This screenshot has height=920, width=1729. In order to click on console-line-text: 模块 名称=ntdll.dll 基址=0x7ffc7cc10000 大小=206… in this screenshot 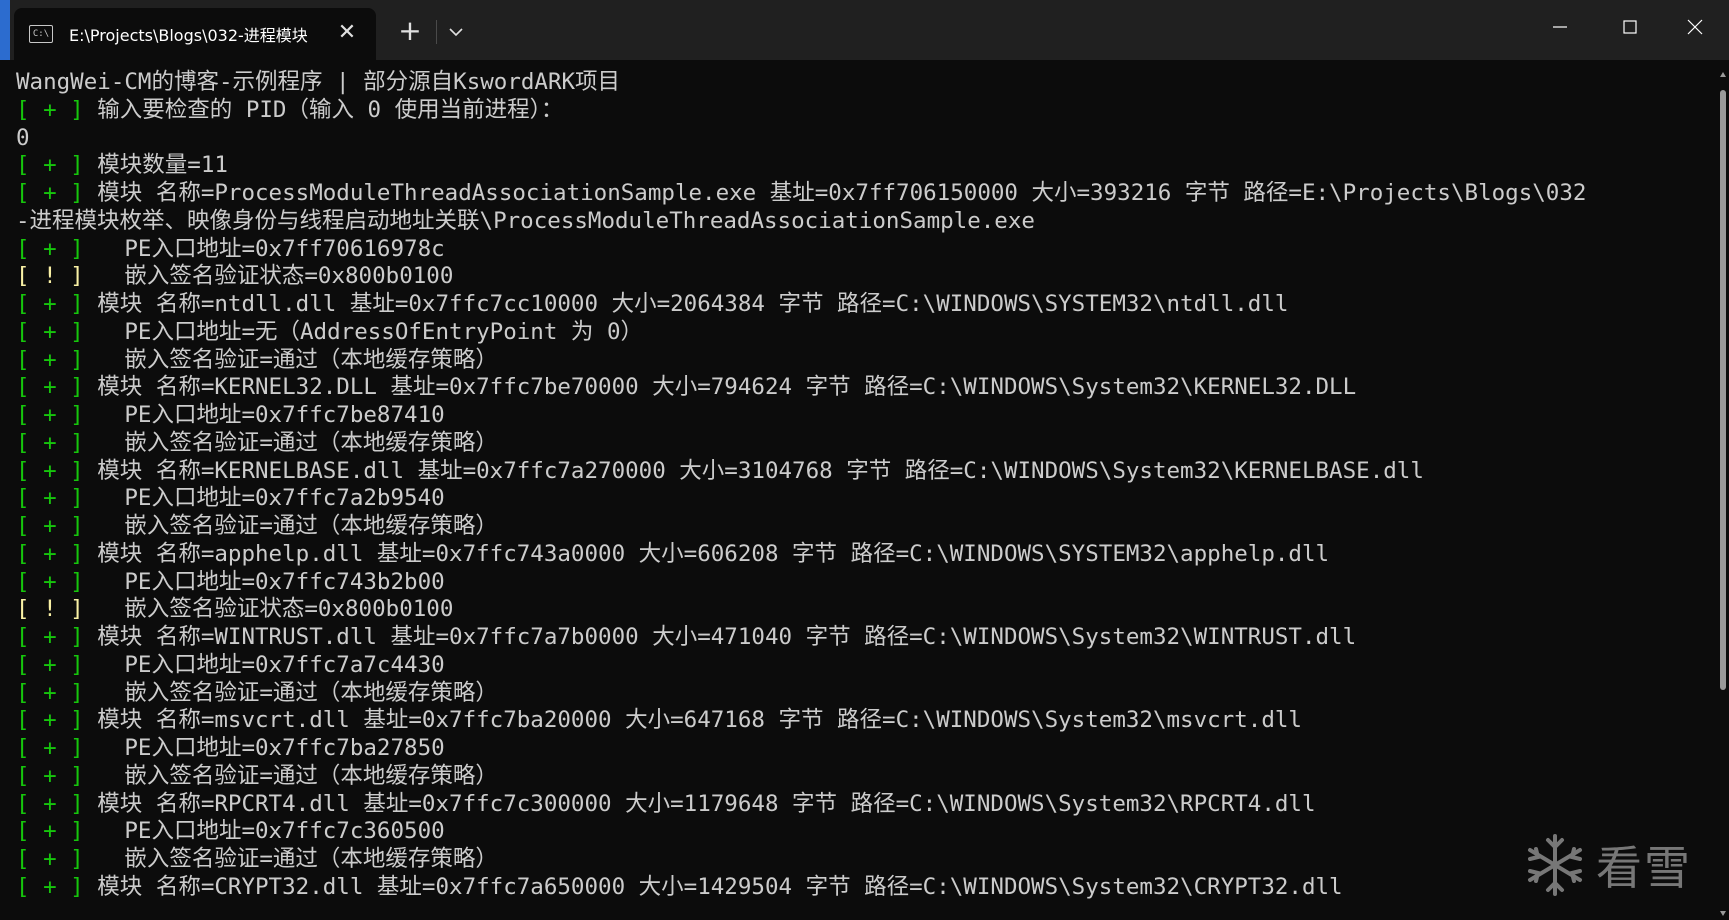, I will do `click(686, 304)`.